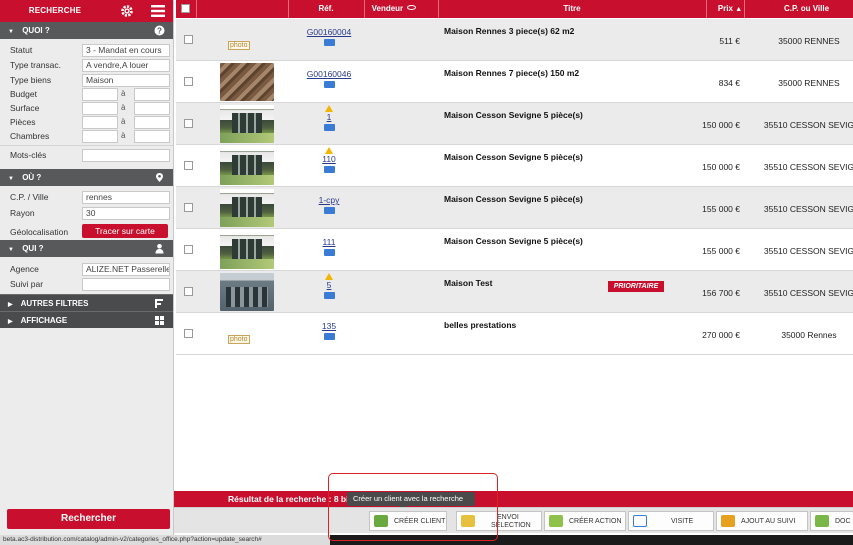  I want to click on ref-link: 1-cpy, so click(329, 200).